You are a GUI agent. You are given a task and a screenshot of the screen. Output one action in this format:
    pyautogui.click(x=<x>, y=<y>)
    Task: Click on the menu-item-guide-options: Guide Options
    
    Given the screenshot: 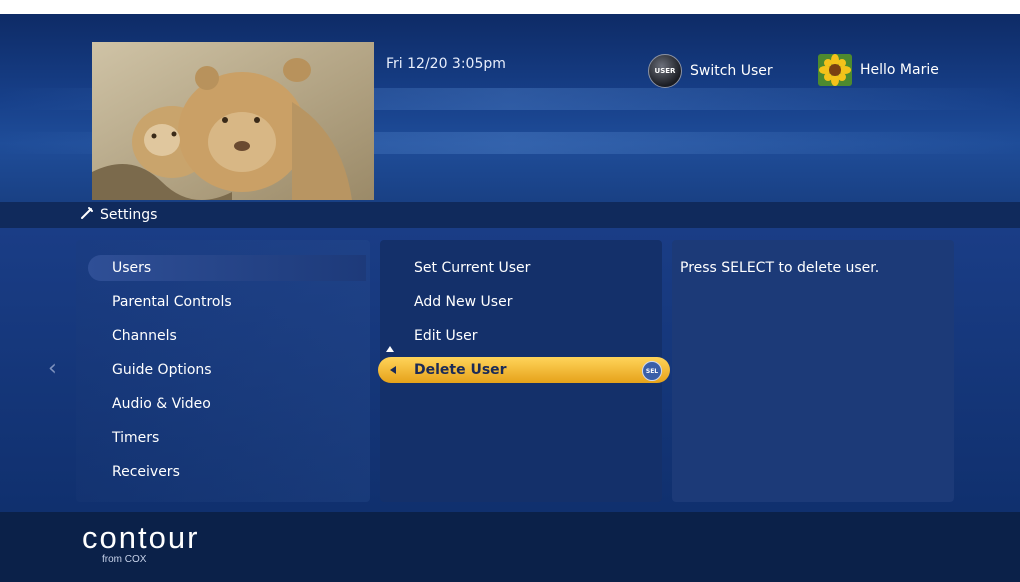 What is the action you would take?
    pyautogui.click(x=162, y=370)
    